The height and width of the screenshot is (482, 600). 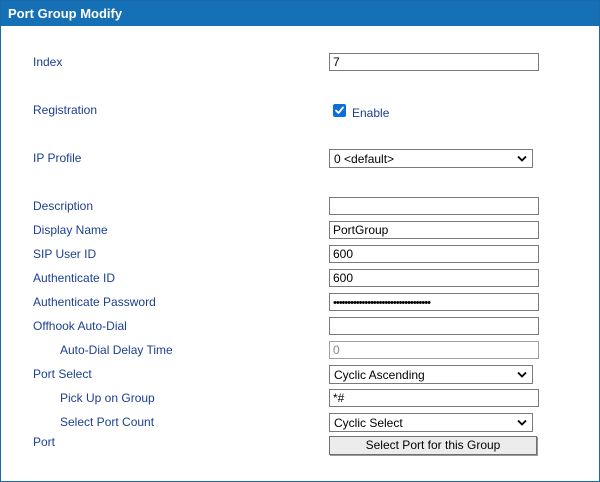 What do you see at coordinates (434, 278) in the screenshot?
I see `authenticate-id-input: 600` at bounding box center [434, 278].